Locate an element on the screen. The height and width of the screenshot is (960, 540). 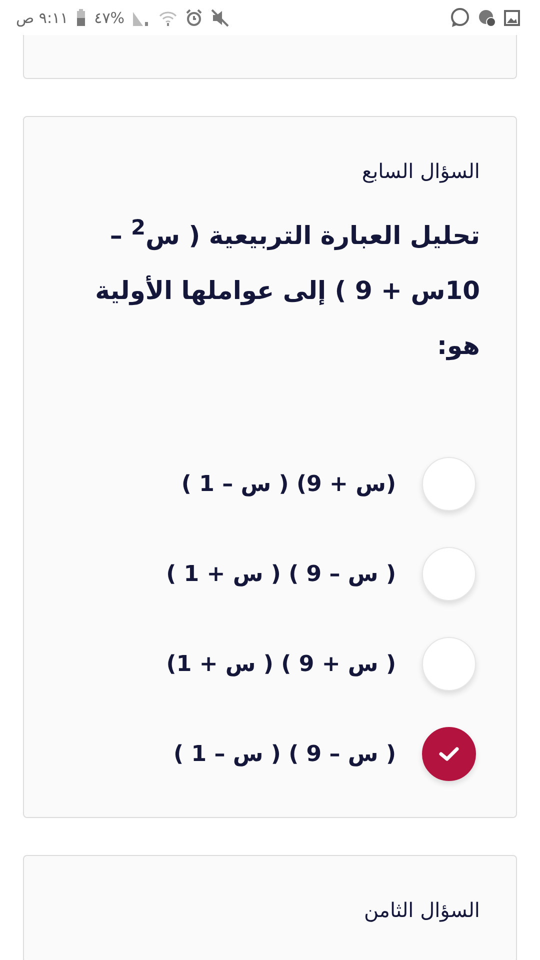
option-label: (س + 9) ( س – 1 ) is located at coordinates (288, 484).